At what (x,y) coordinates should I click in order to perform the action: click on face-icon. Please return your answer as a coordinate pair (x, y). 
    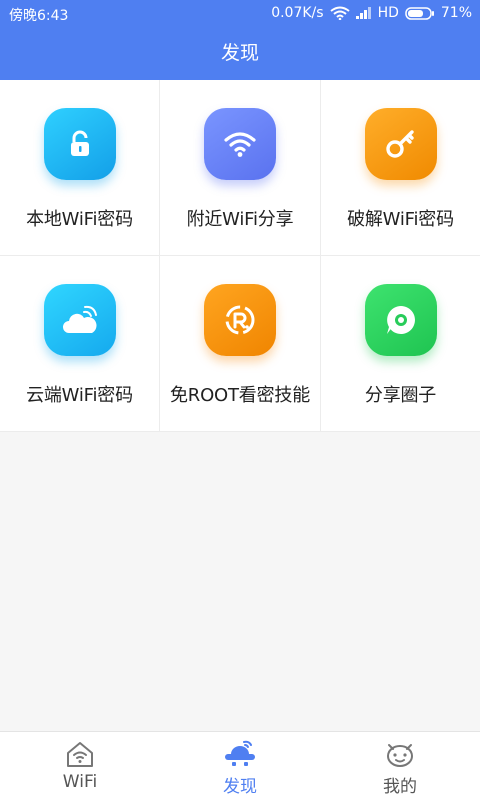
    Looking at the image, I should click on (400, 754).